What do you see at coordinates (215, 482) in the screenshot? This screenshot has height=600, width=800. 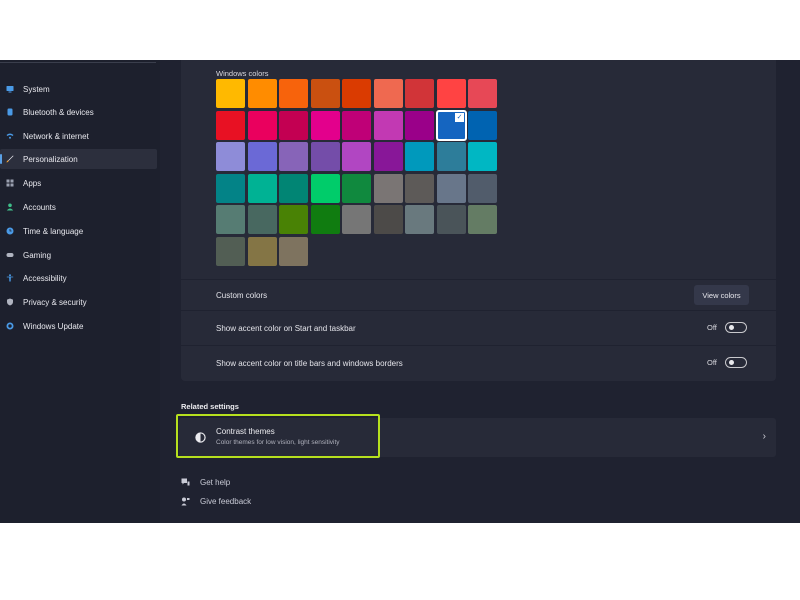 I see `get-help-label: Get help` at bounding box center [215, 482].